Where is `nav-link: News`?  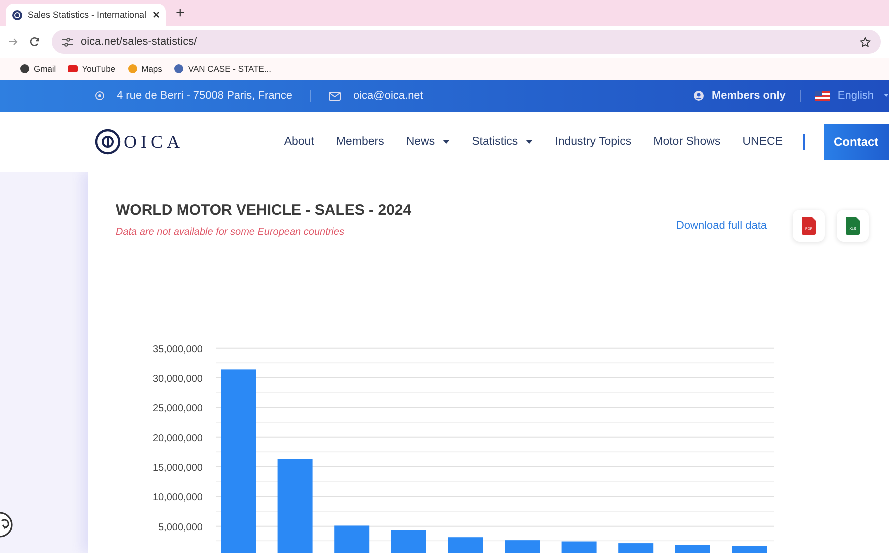 nav-link: News is located at coordinates (421, 142).